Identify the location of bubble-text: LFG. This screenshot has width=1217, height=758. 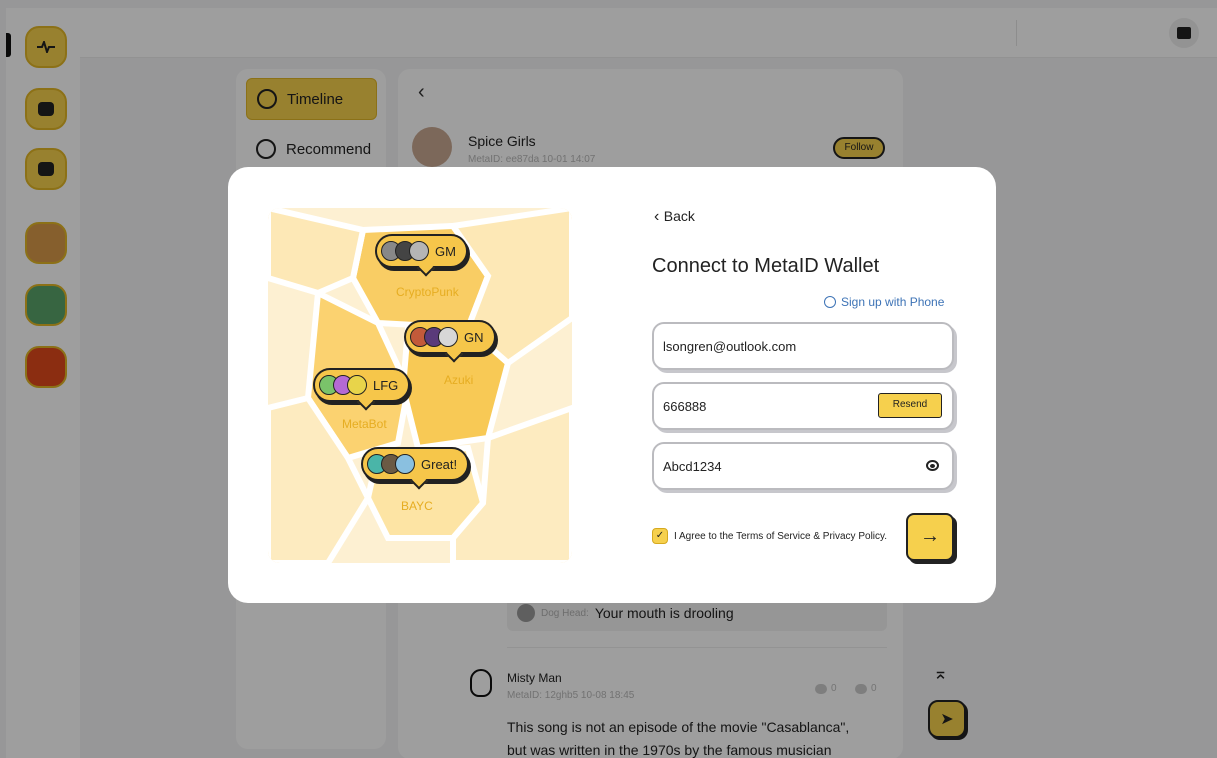
(386, 385).